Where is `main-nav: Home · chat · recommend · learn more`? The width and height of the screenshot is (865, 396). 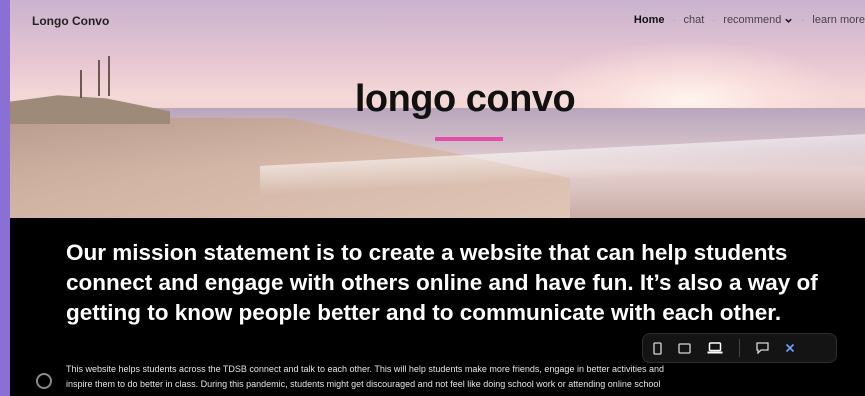 main-nav: Home · chat · recommend · learn more is located at coordinates (749, 20).